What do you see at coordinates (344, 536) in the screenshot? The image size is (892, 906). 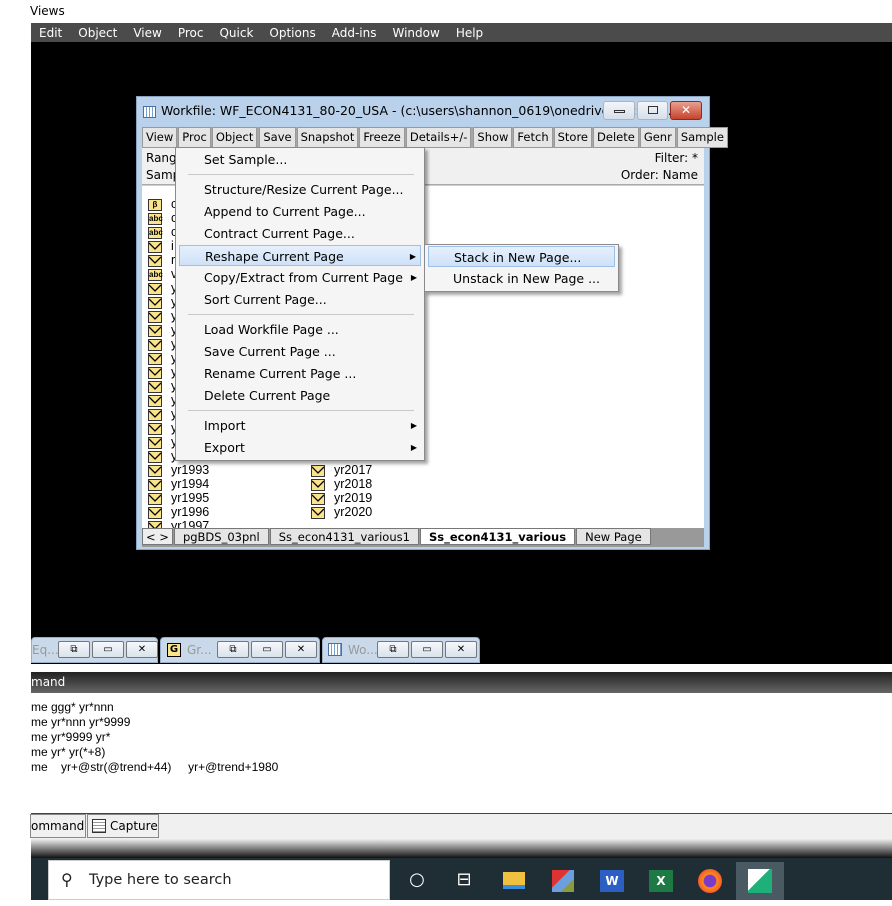 I see `tab-various1: Ss_econ4131_various1` at bounding box center [344, 536].